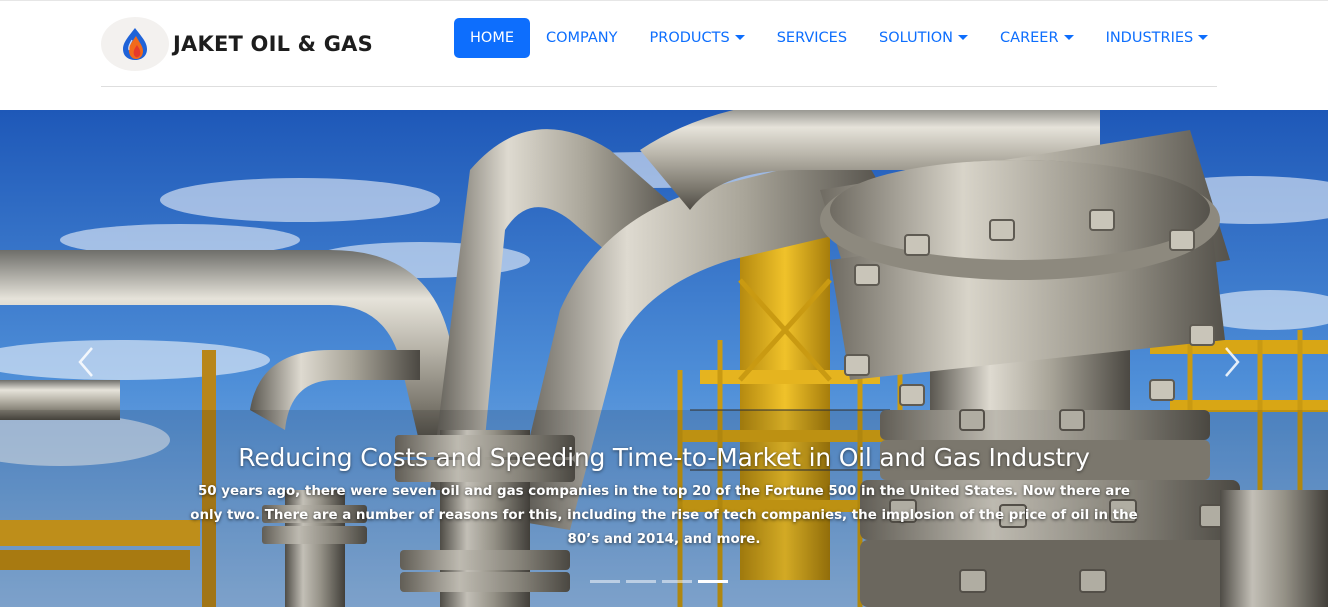 Image resolution: width=1328 pixels, height=607 pixels. I want to click on nav-industries-label: INDUSTRIES, so click(1149, 38).